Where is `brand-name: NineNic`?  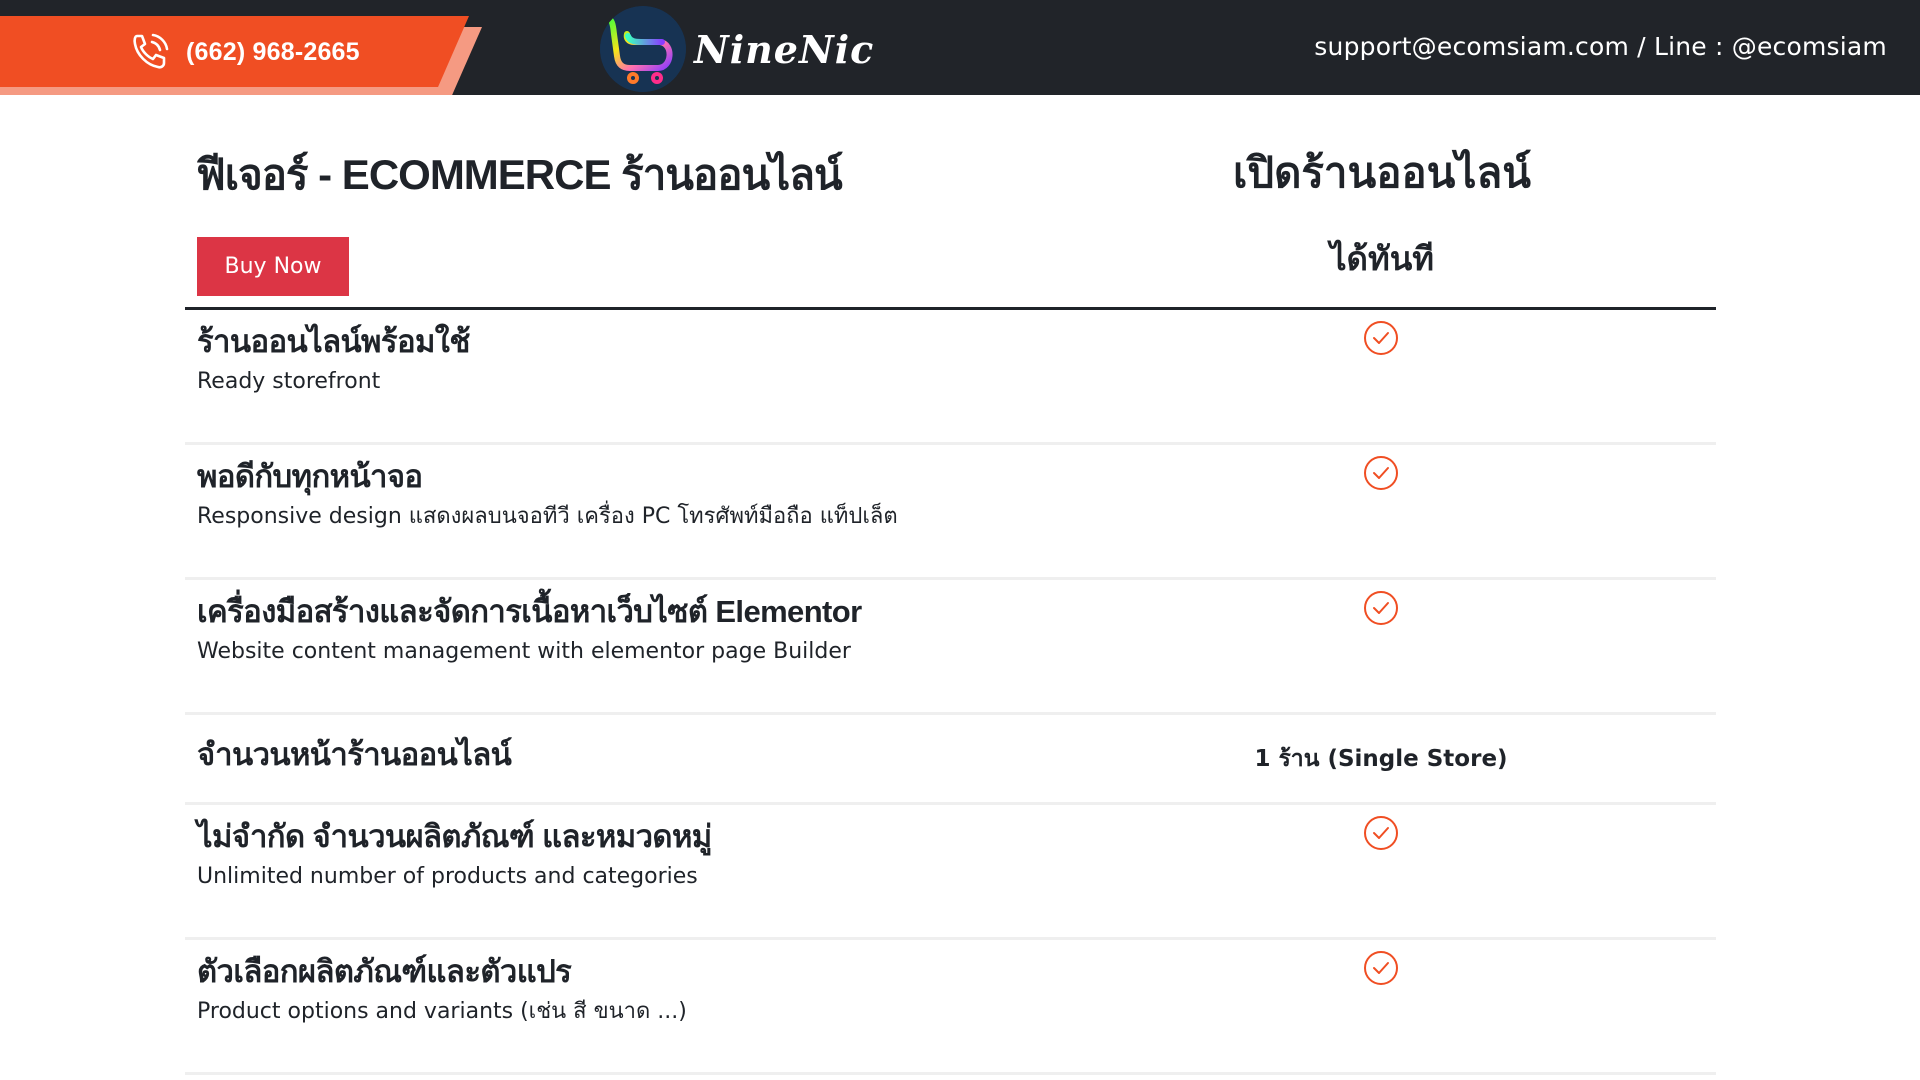 brand-name: NineNic is located at coordinates (784, 49).